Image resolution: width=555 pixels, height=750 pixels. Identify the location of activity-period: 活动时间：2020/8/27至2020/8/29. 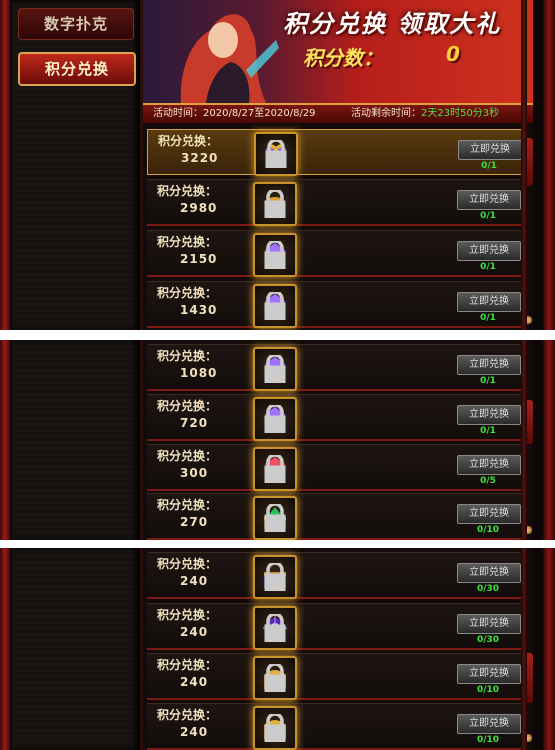
(234, 113).